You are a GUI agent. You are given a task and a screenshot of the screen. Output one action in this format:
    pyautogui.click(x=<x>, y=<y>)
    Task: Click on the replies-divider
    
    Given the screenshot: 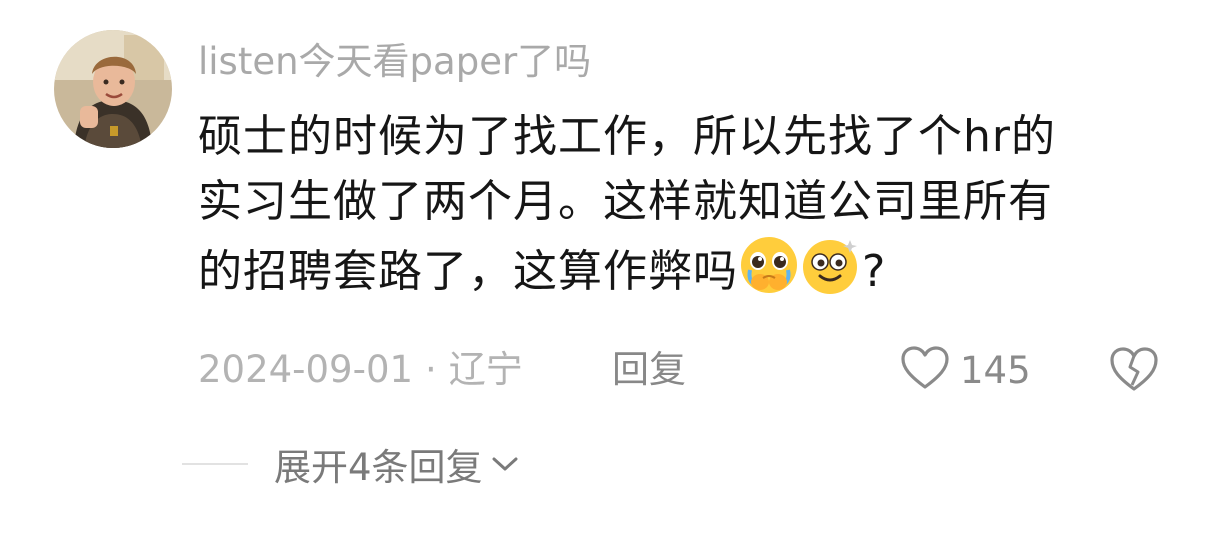 What is the action you would take?
    pyautogui.click(x=215, y=464)
    